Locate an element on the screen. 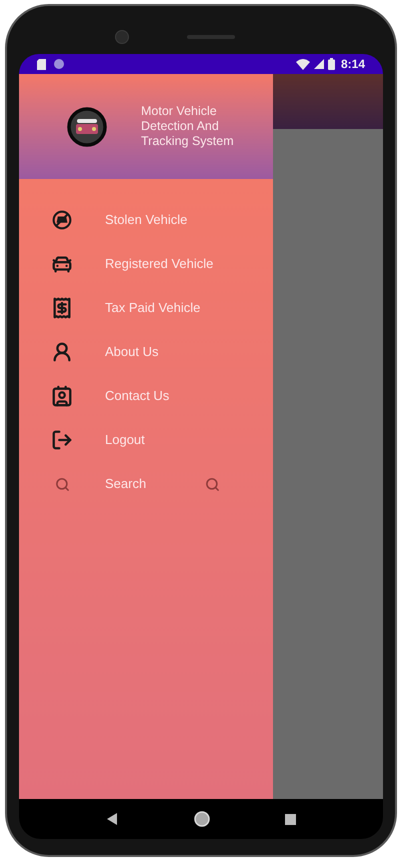  logout-icon is located at coordinates (62, 440).